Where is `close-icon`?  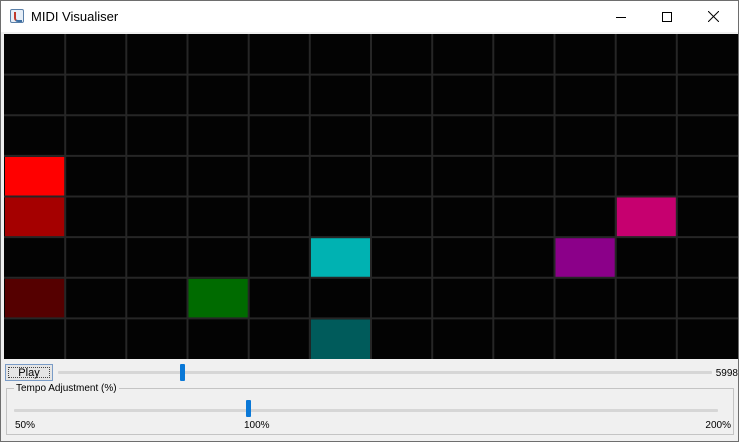 close-icon is located at coordinates (713, 16).